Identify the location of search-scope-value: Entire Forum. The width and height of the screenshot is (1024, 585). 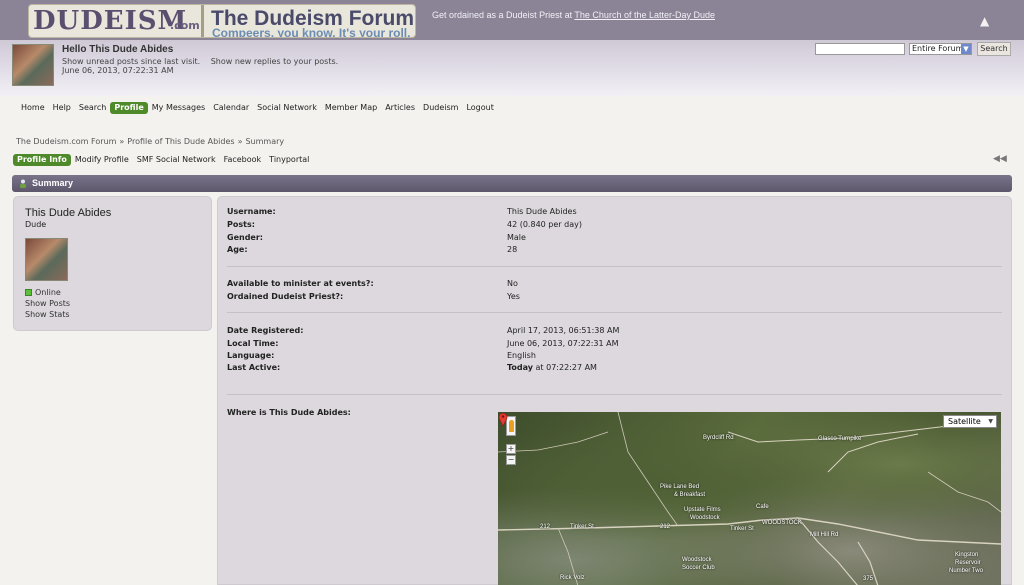
(938, 48).